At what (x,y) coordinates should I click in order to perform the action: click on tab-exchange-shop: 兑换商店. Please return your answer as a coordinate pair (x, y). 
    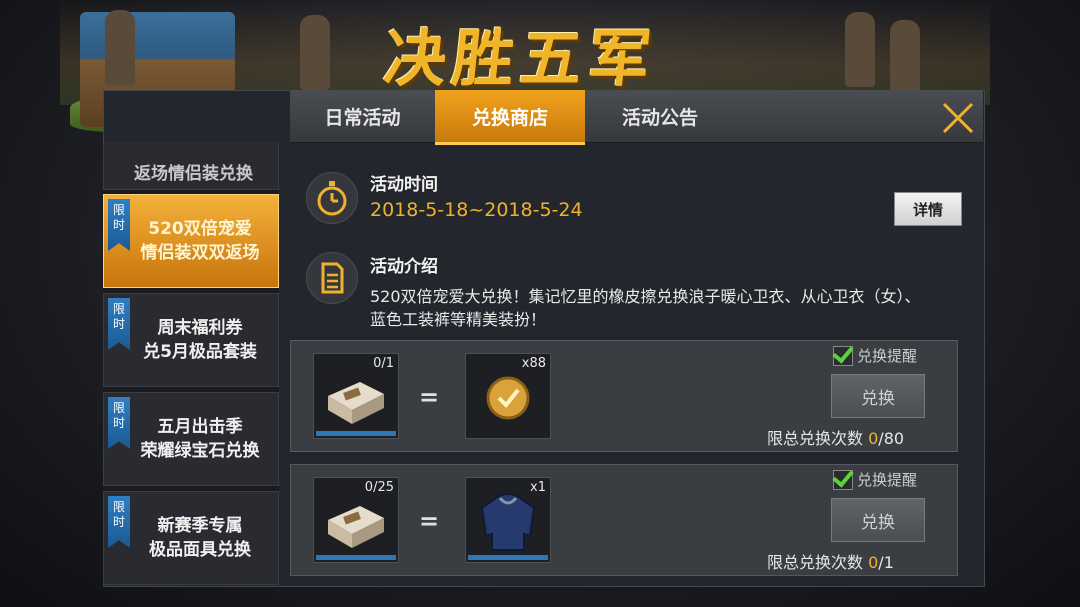
    Looking at the image, I should click on (510, 117).